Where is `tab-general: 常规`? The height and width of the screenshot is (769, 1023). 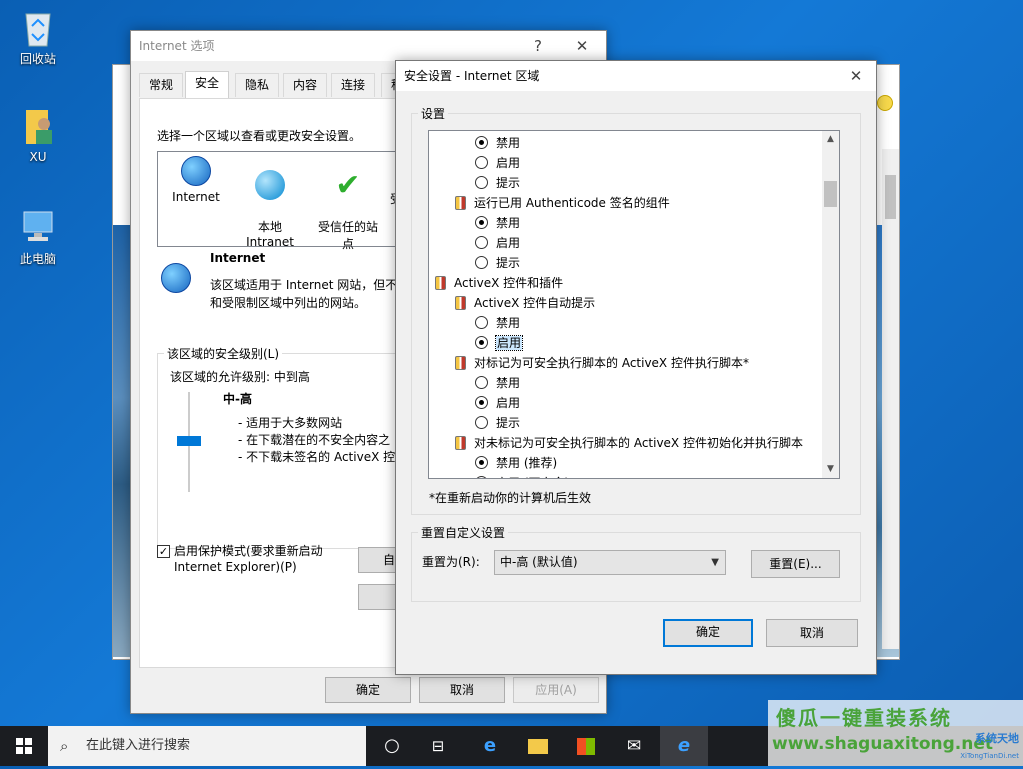
tab-general: 常规 is located at coordinates (161, 85).